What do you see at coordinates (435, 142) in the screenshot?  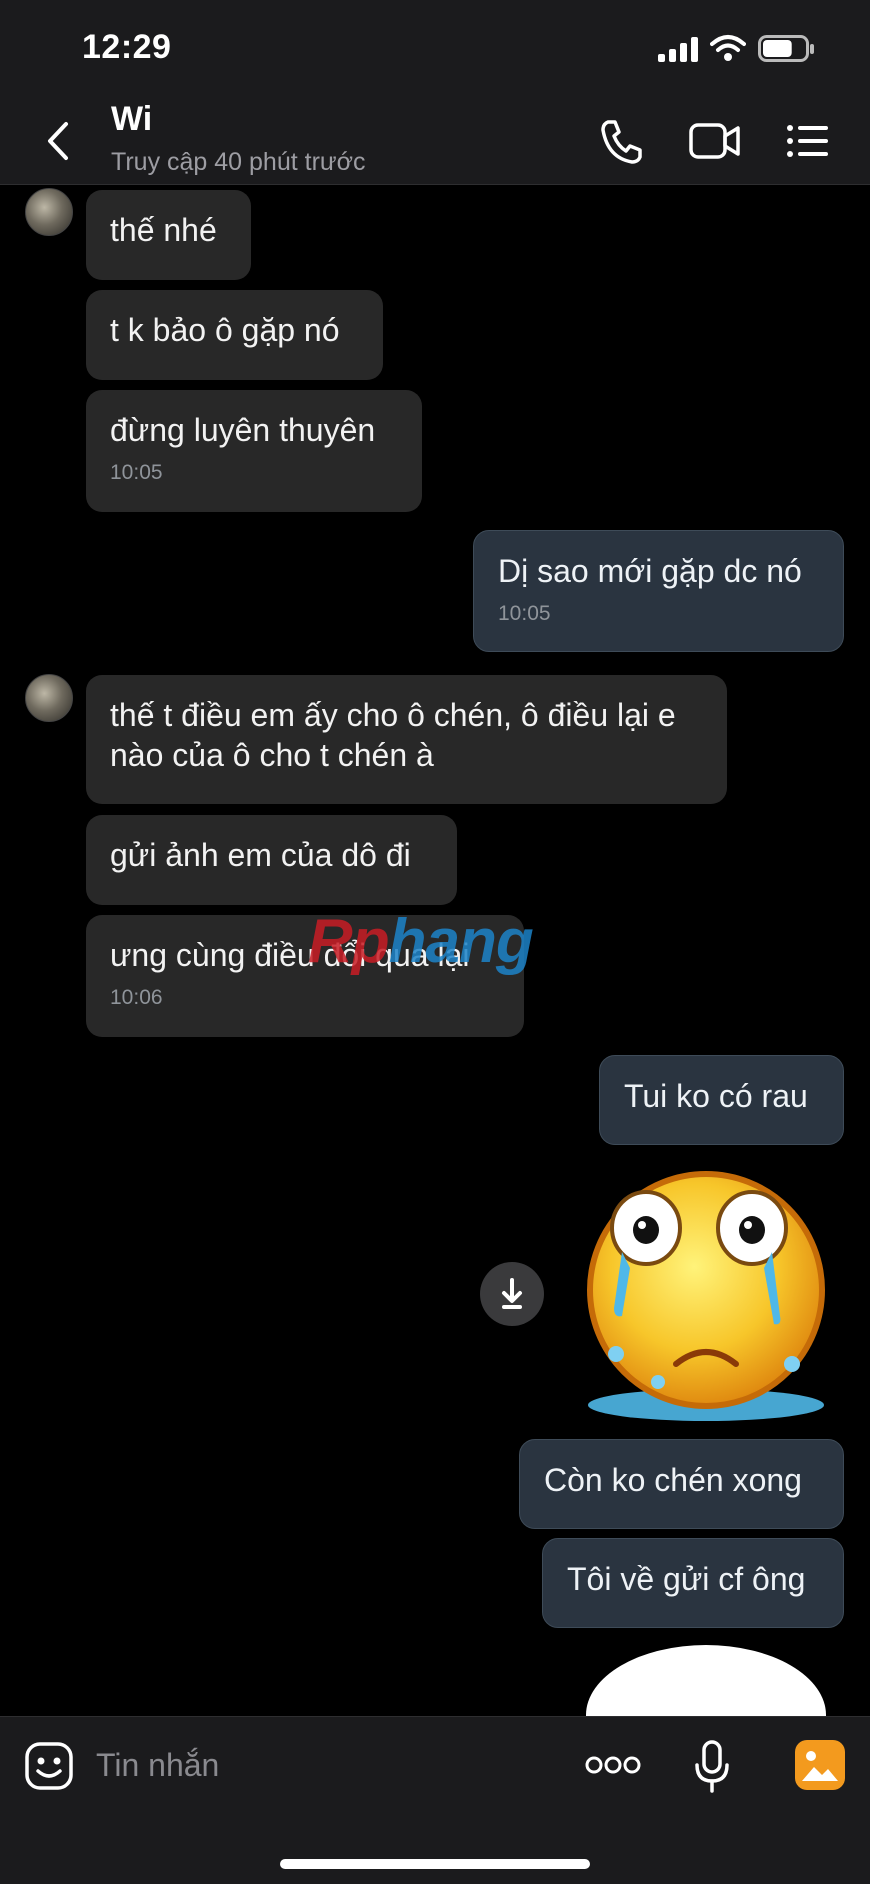 I see `chat-header: Wi Truy cập 40 phút trước` at bounding box center [435, 142].